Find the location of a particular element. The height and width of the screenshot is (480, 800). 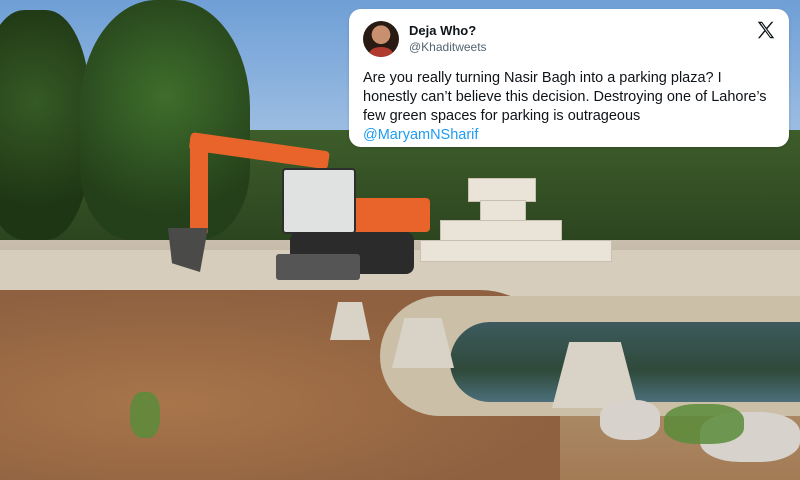

excavator-cab is located at coordinates (319, 201).